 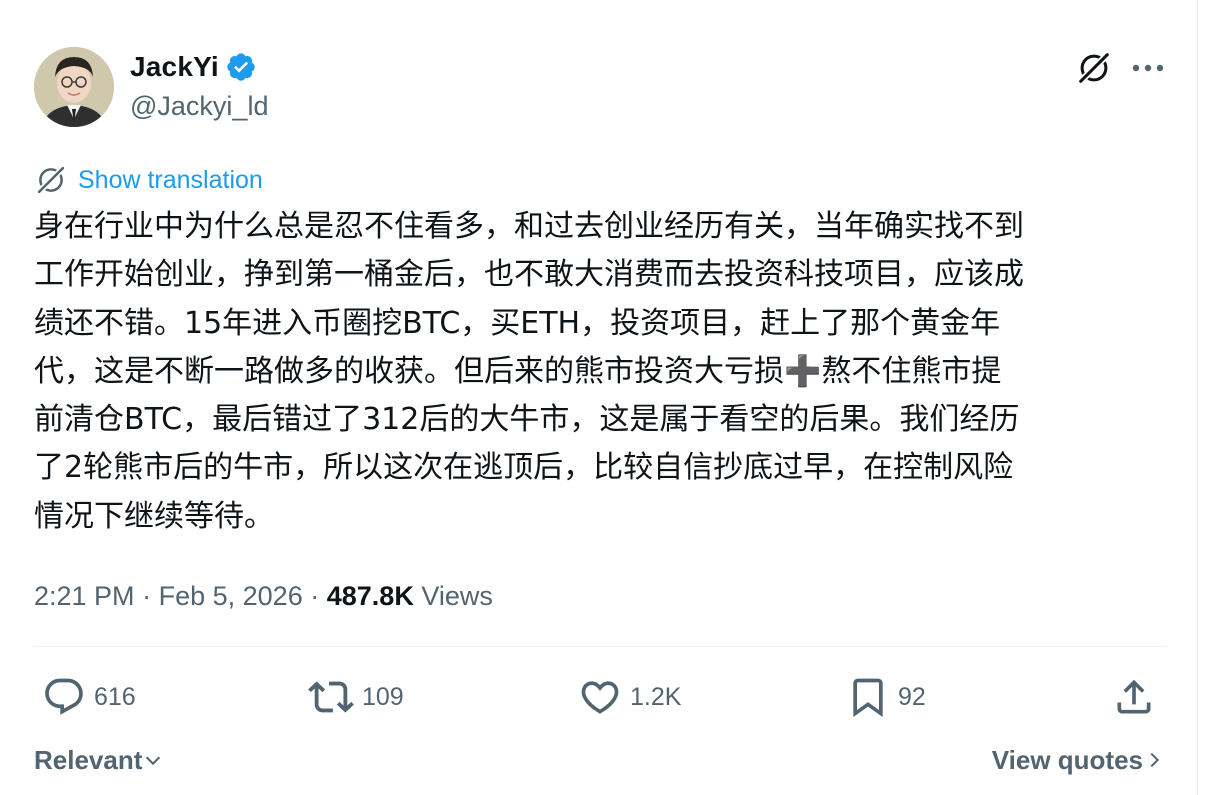 I want to click on views-label: Views, so click(x=457, y=595).